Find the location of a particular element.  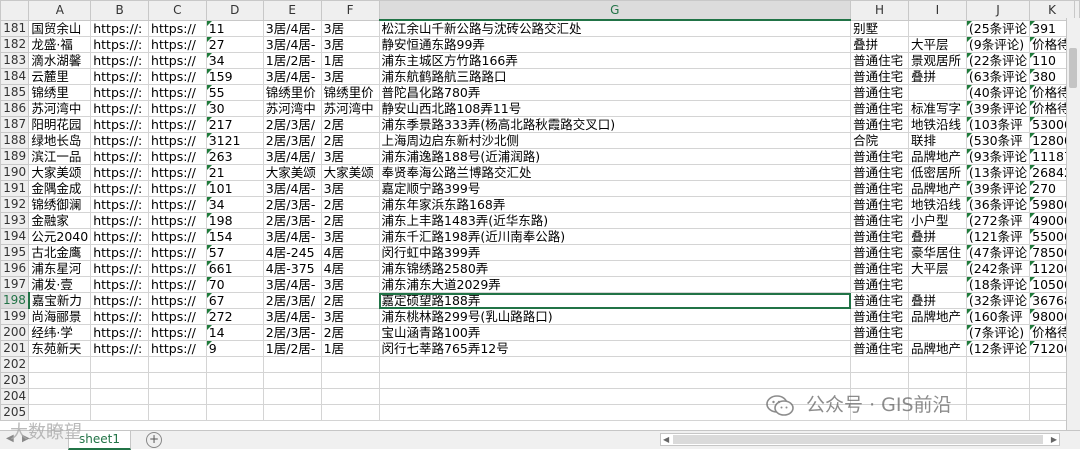

cell-j: (47条评论 is located at coordinates (998, 252).